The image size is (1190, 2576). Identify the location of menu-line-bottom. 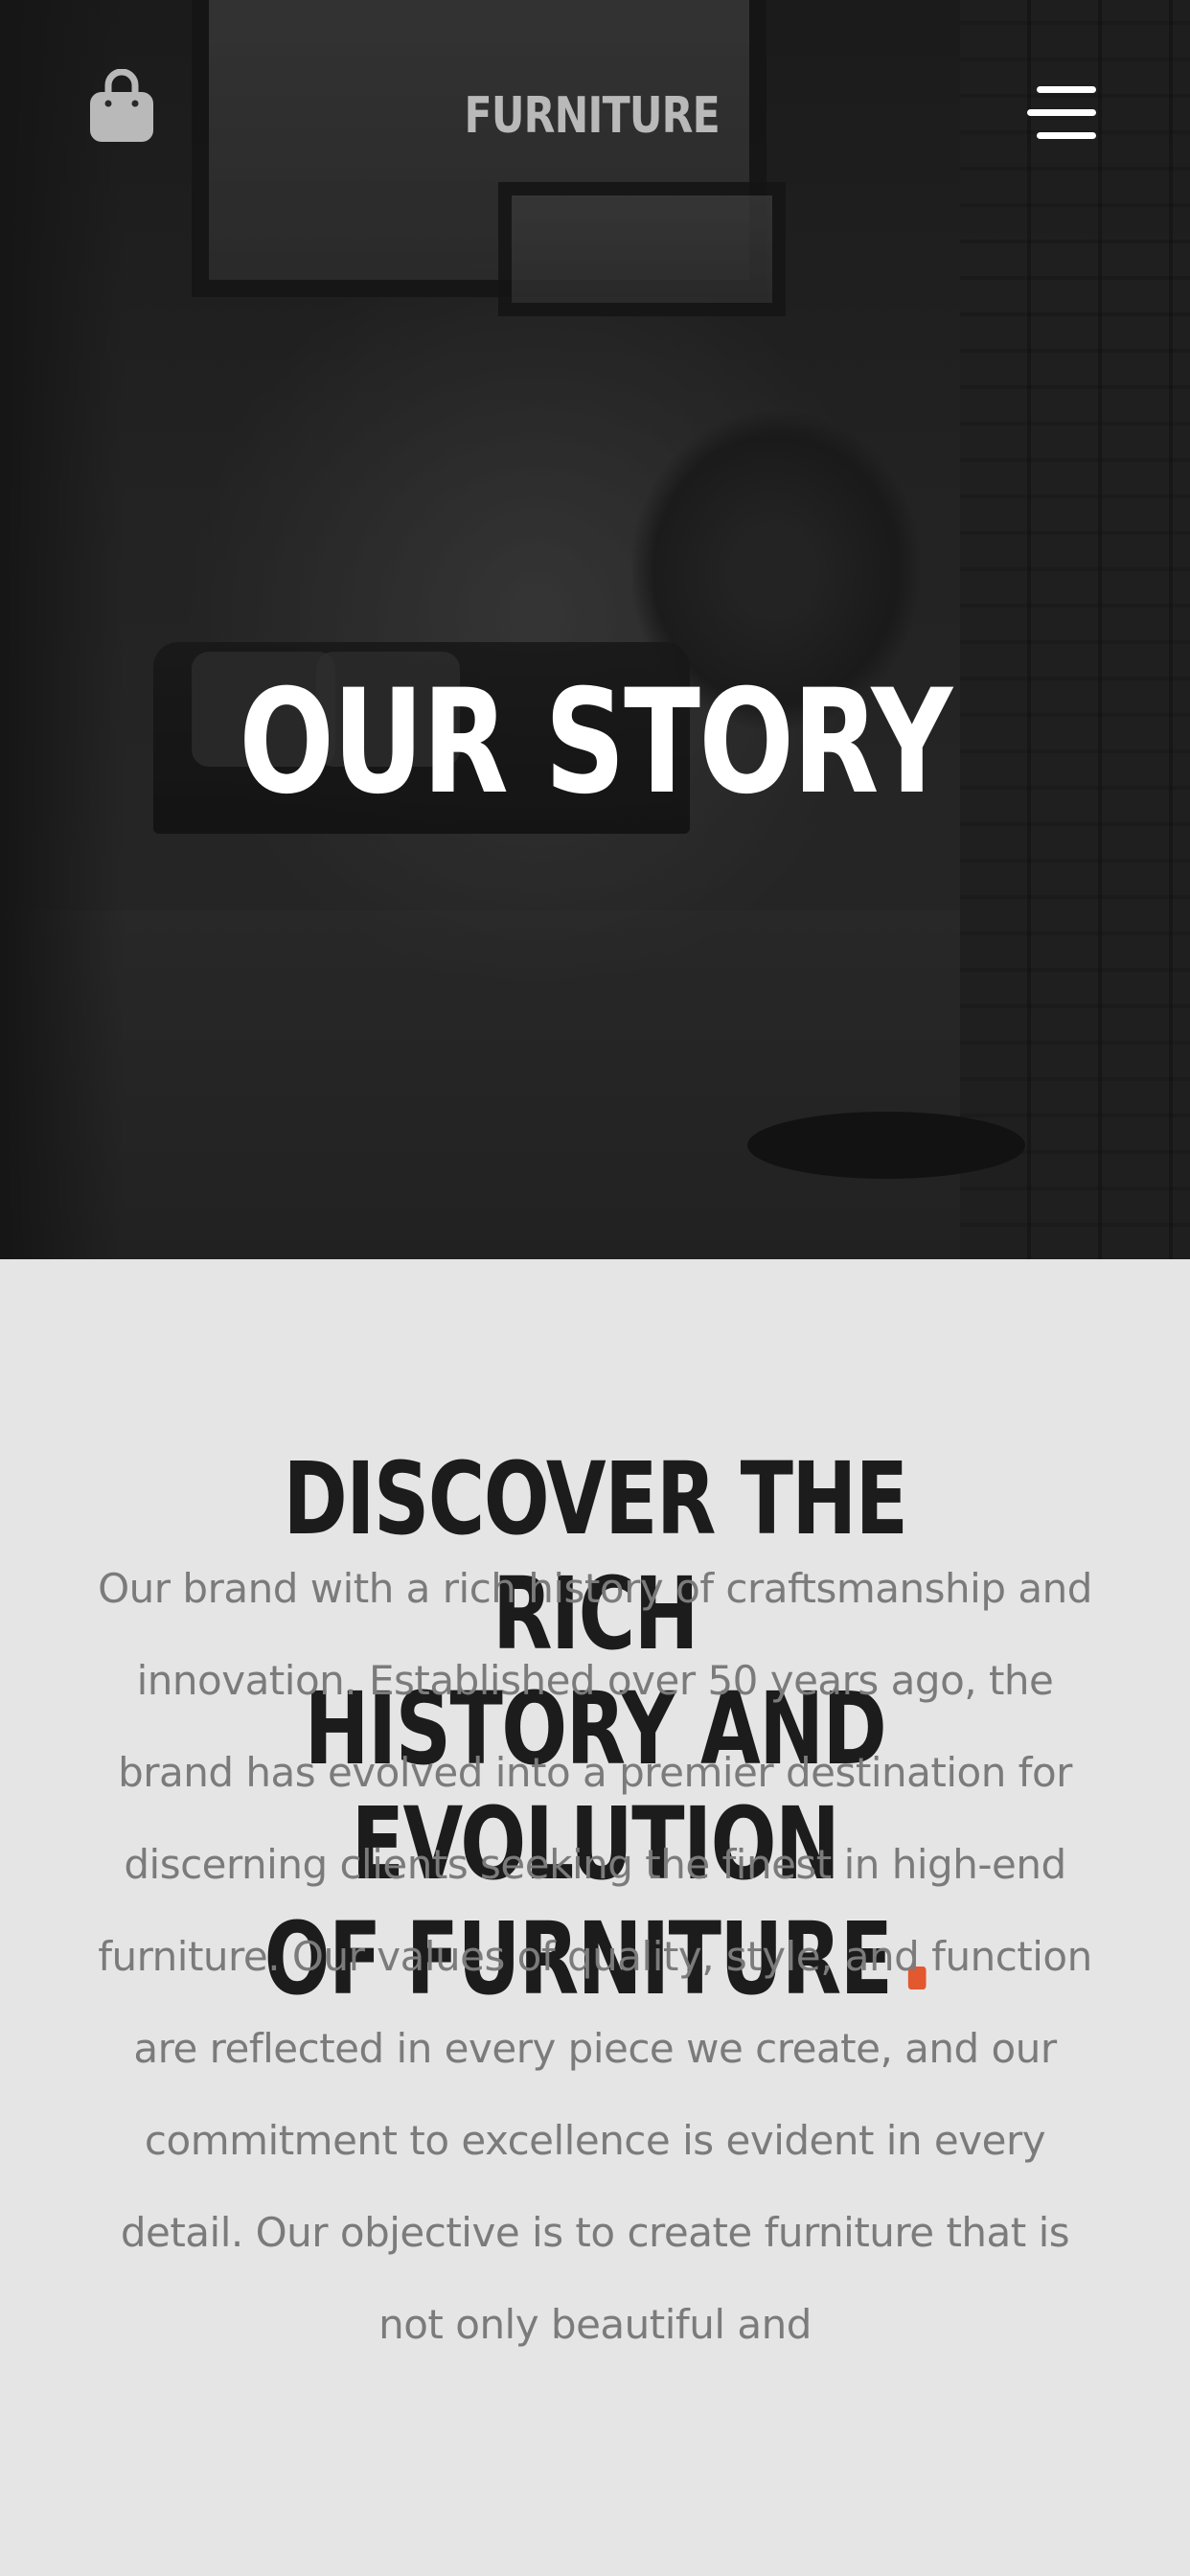
(1067, 135).